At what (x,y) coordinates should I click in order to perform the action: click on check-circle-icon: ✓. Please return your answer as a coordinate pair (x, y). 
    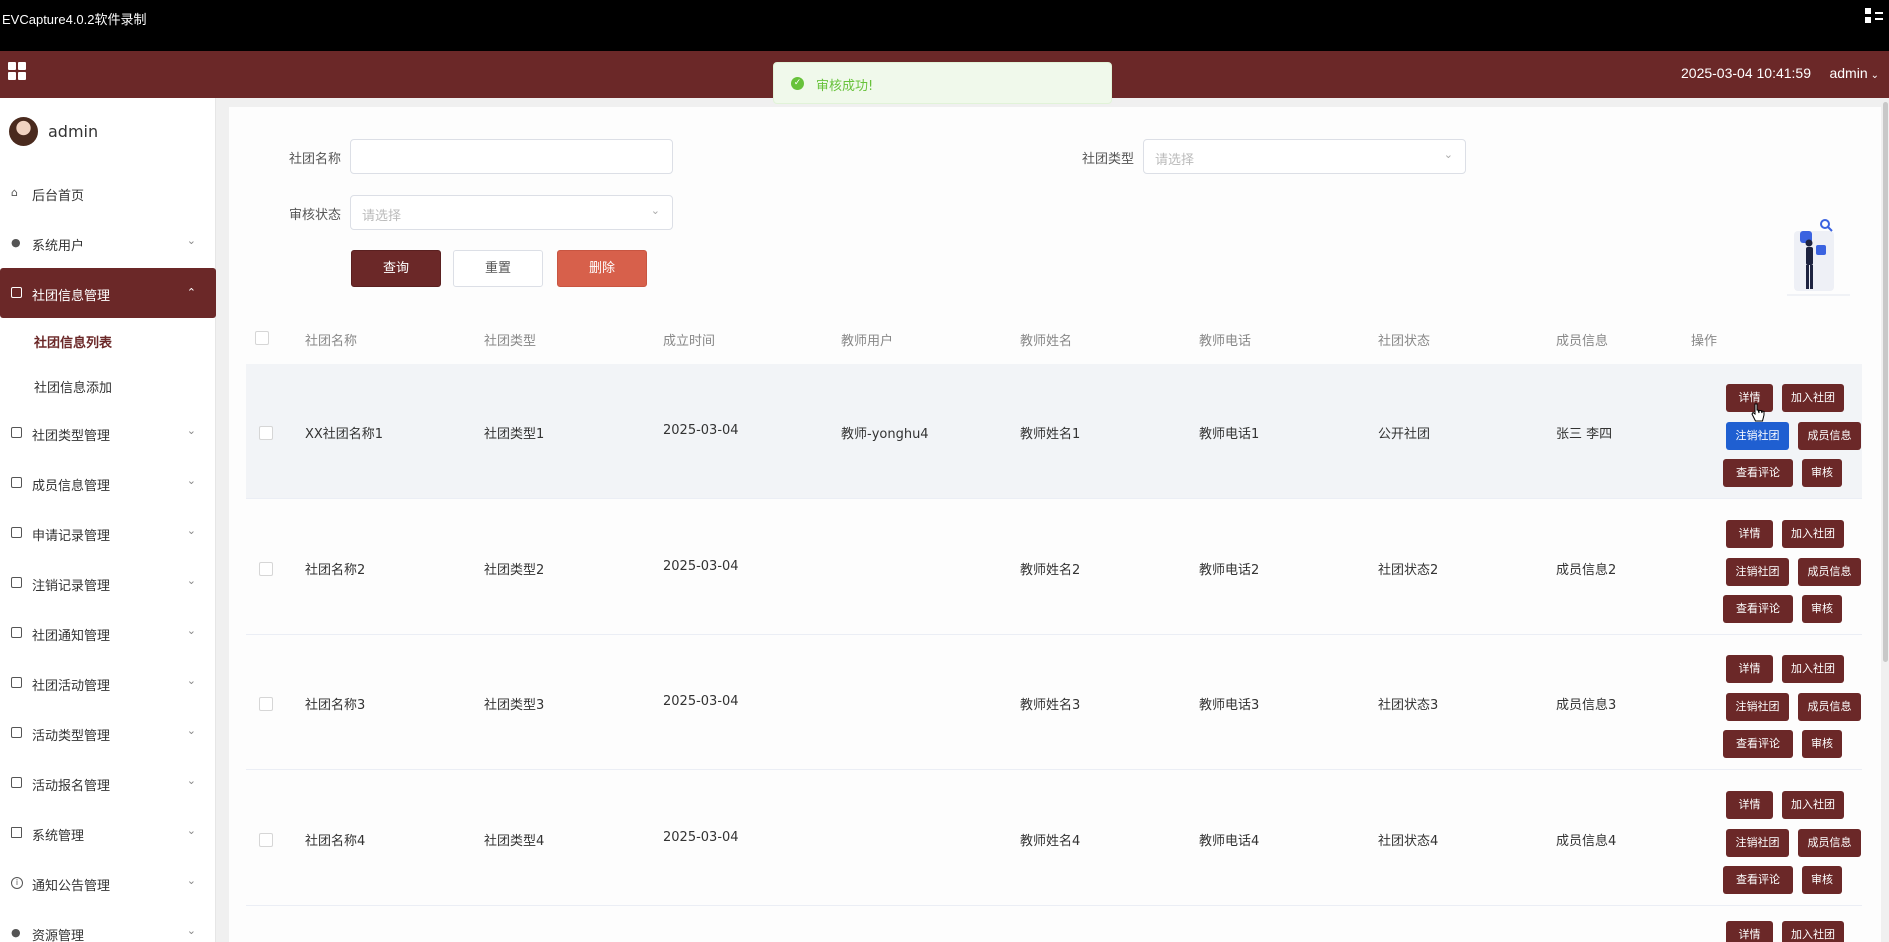
    Looking at the image, I should click on (797, 83).